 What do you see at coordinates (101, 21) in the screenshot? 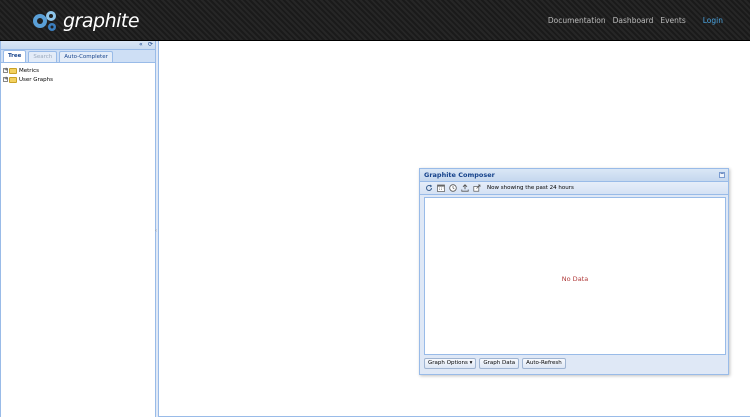
I see `logo-text: graphite` at bounding box center [101, 21].